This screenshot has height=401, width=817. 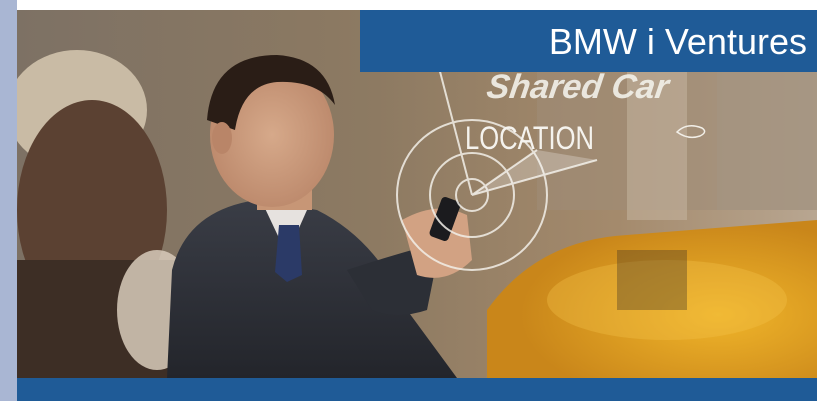 What do you see at coordinates (529, 138) in the screenshot?
I see `overlay-location-label: LOCATION` at bounding box center [529, 138].